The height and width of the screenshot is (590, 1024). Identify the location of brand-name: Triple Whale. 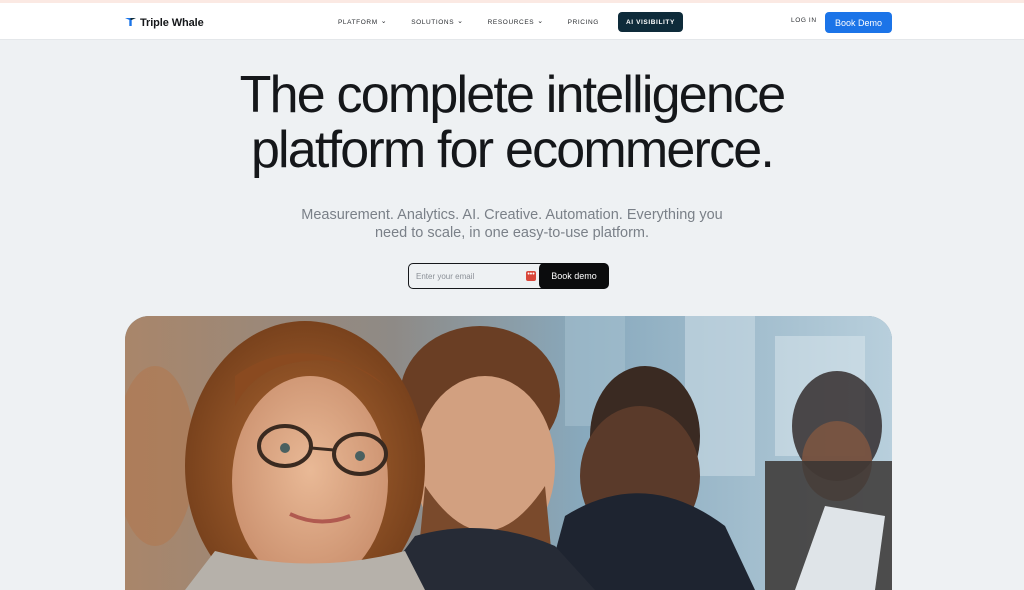
(172, 23).